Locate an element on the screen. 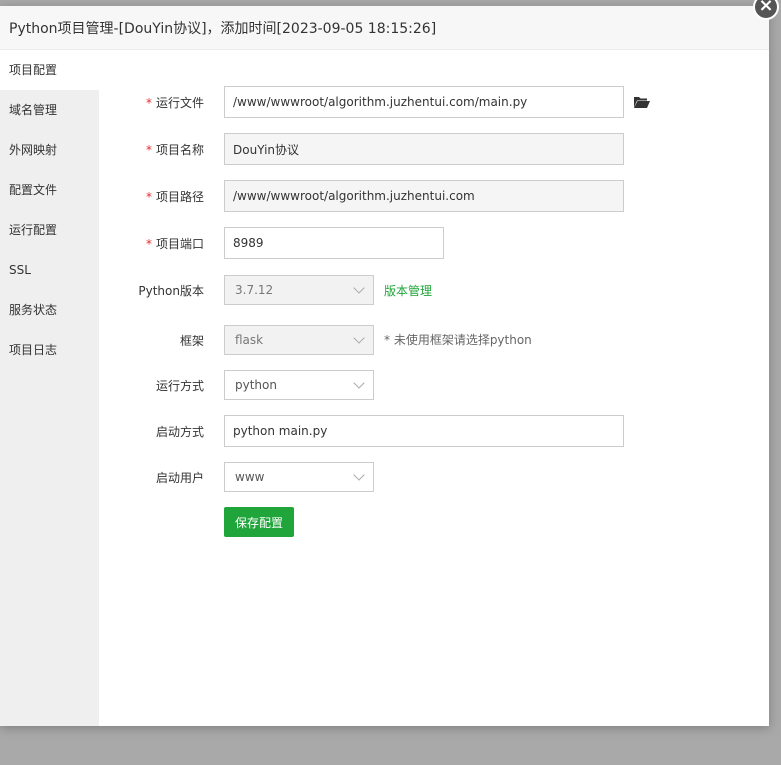 The height and width of the screenshot is (765, 781). sidebar-item-config-file: 配置文件 is located at coordinates (49, 190).